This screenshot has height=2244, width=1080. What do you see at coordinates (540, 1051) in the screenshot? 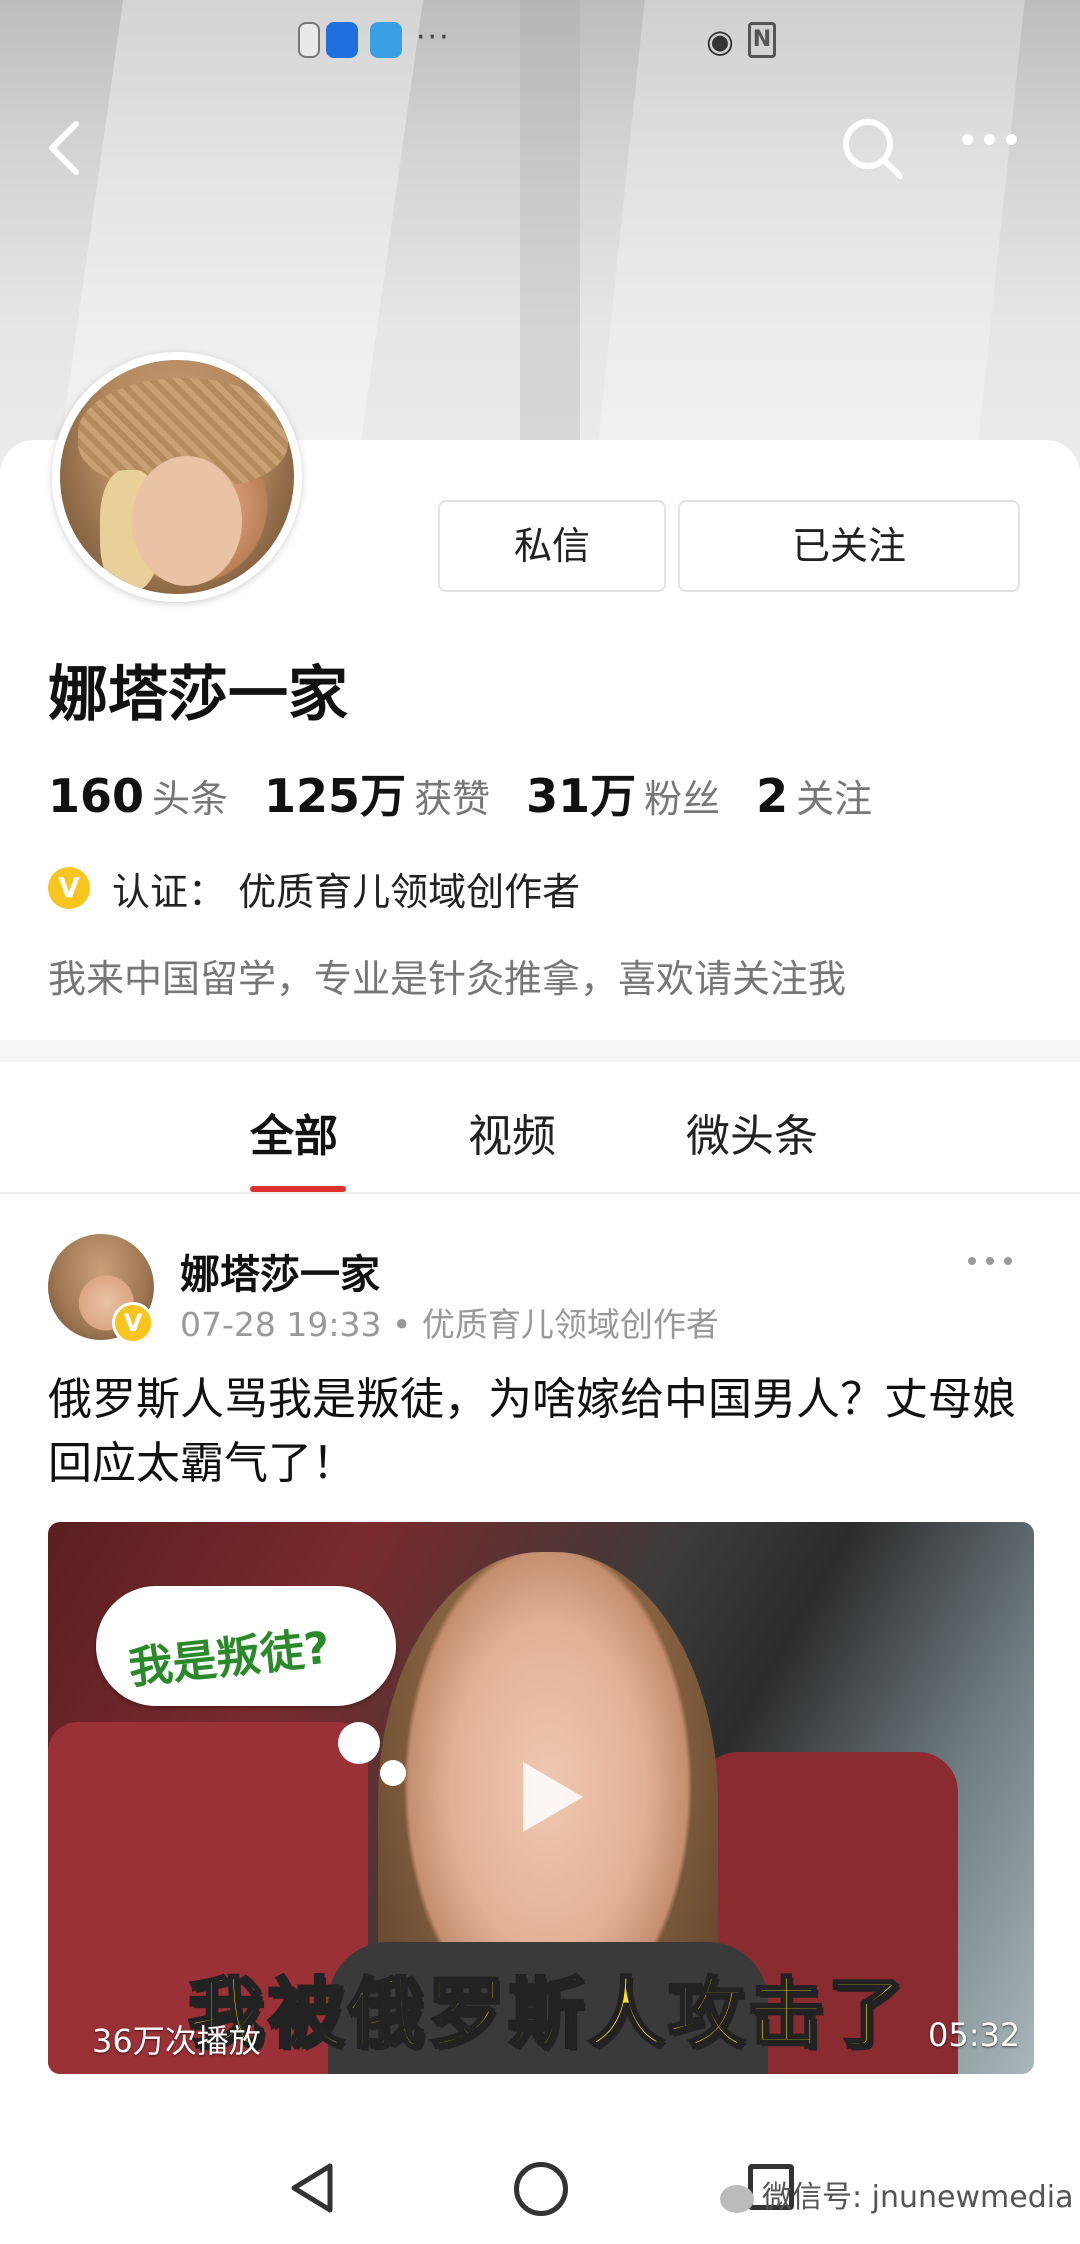
I see `section-divider` at bounding box center [540, 1051].